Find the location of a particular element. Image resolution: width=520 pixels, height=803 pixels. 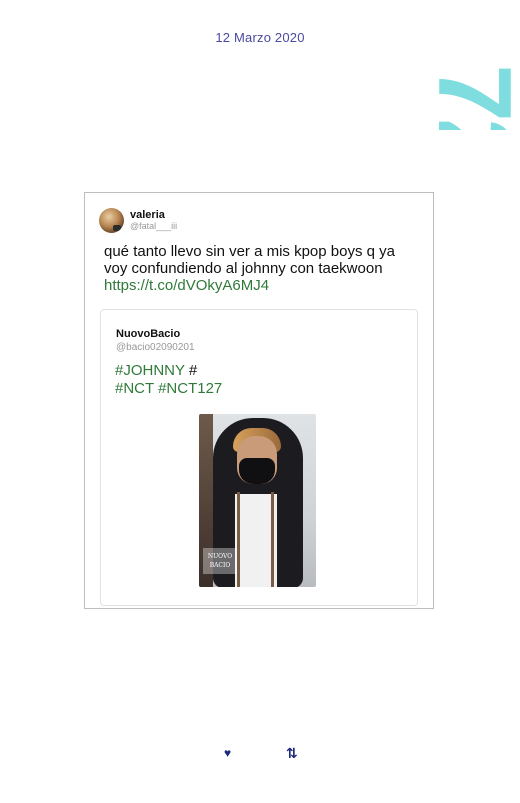

avatar is located at coordinates (111, 220).